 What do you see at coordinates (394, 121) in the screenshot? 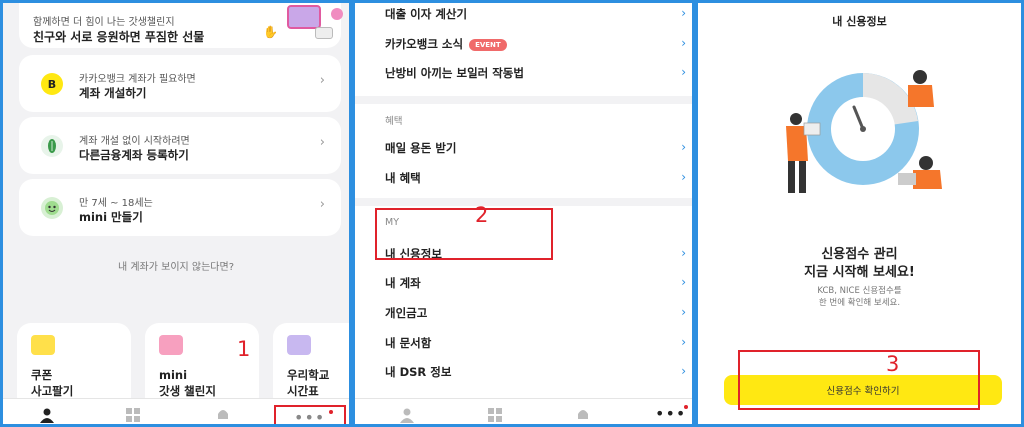
I see `section-label-benefit: 혜택` at bounding box center [394, 121].